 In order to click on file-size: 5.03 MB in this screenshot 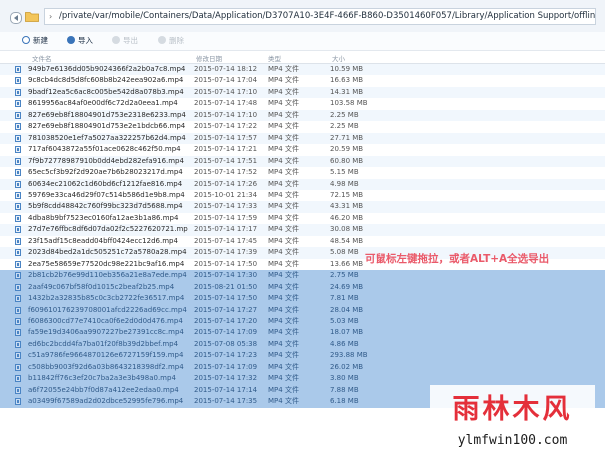, I will do `click(344, 320)`.